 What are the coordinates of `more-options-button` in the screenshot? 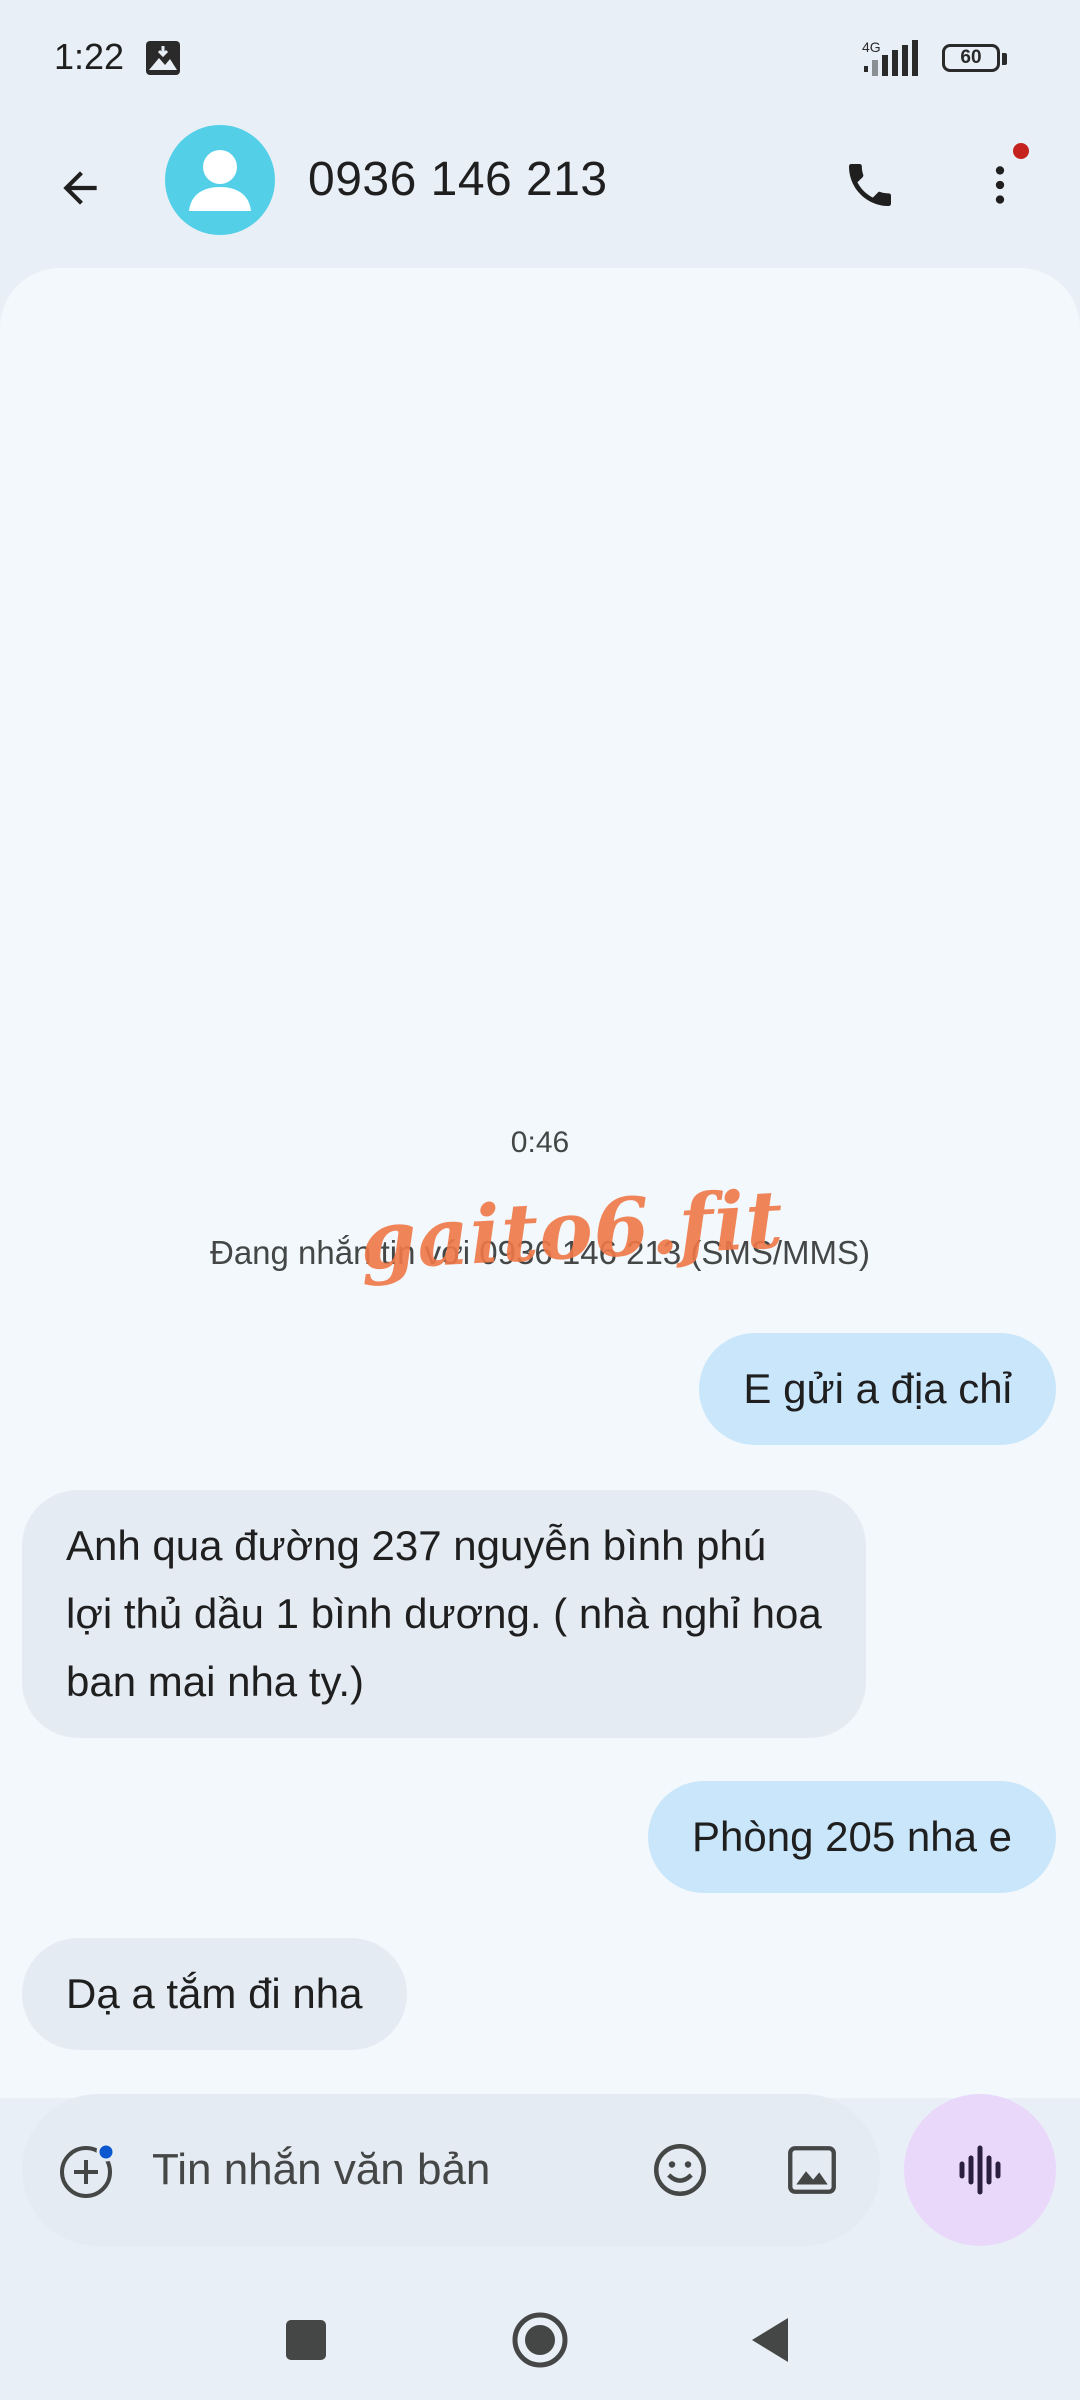 It's located at (1000, 185).